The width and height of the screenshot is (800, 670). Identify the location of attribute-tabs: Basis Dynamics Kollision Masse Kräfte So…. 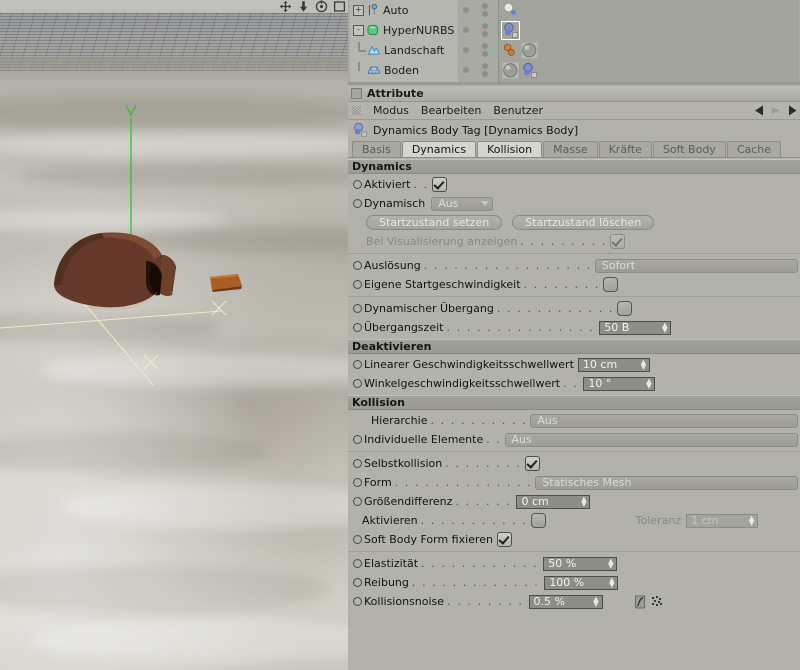
(574, 148).